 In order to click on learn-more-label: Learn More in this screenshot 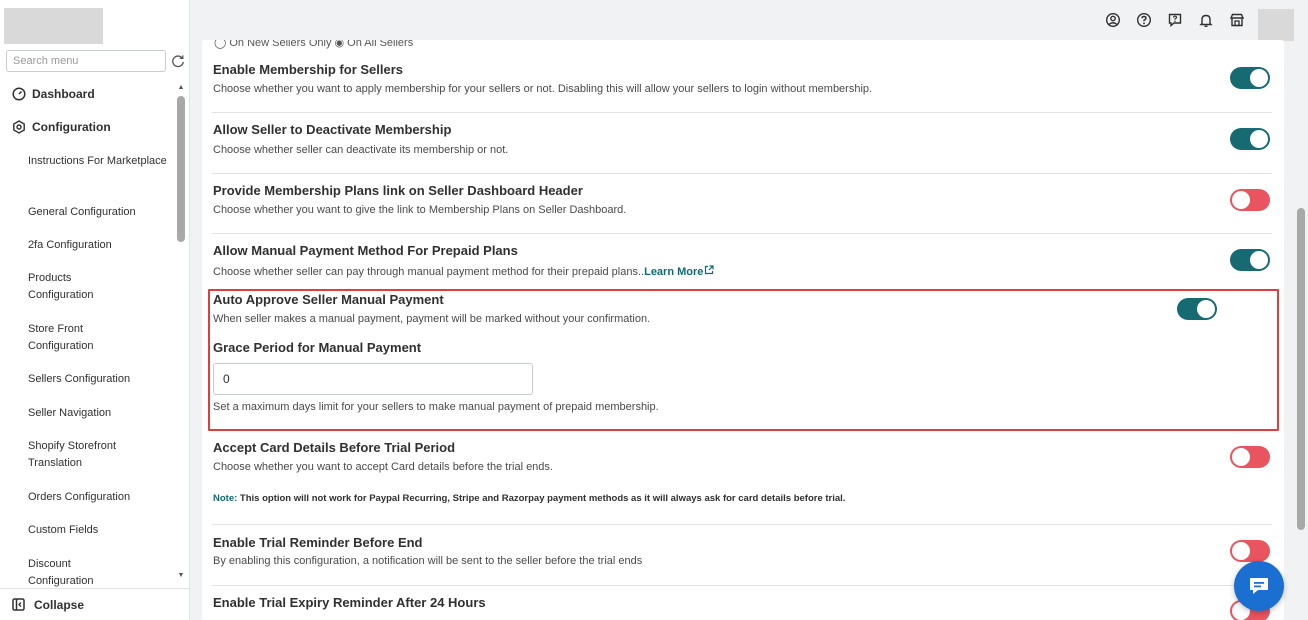, I will do `click(674, 272)`.